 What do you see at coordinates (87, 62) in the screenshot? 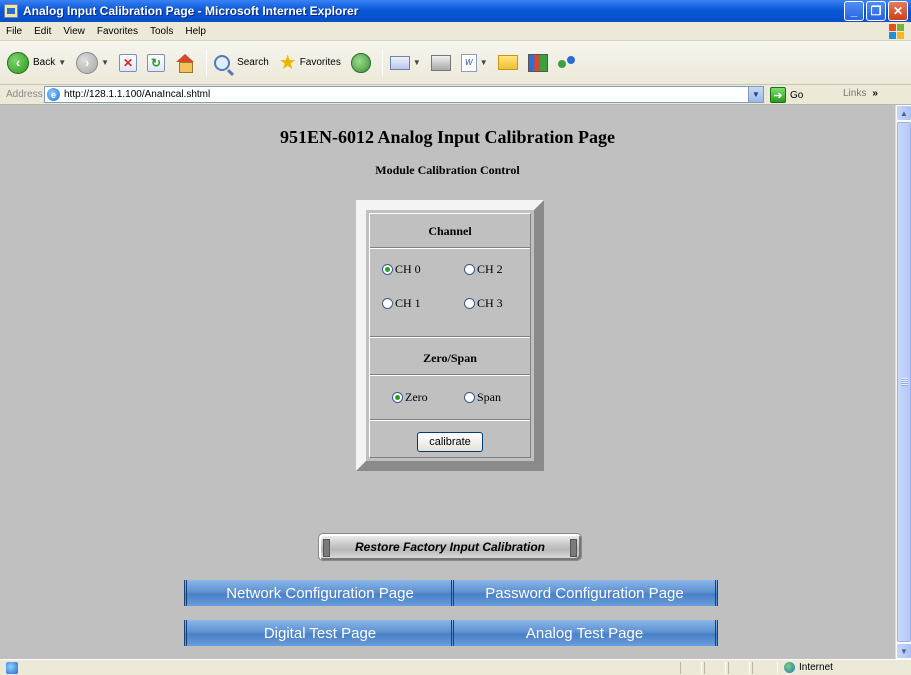
I see `forward-arrow-icon: ›` at bounding box center [87, 62].